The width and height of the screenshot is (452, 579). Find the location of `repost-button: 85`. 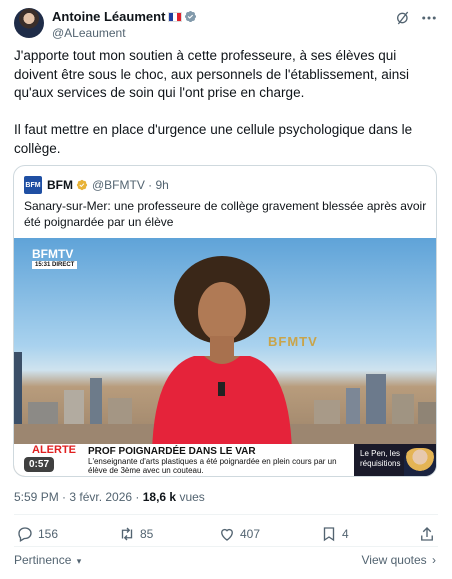

repost-button: 85 is located at coordinates (135, 534).